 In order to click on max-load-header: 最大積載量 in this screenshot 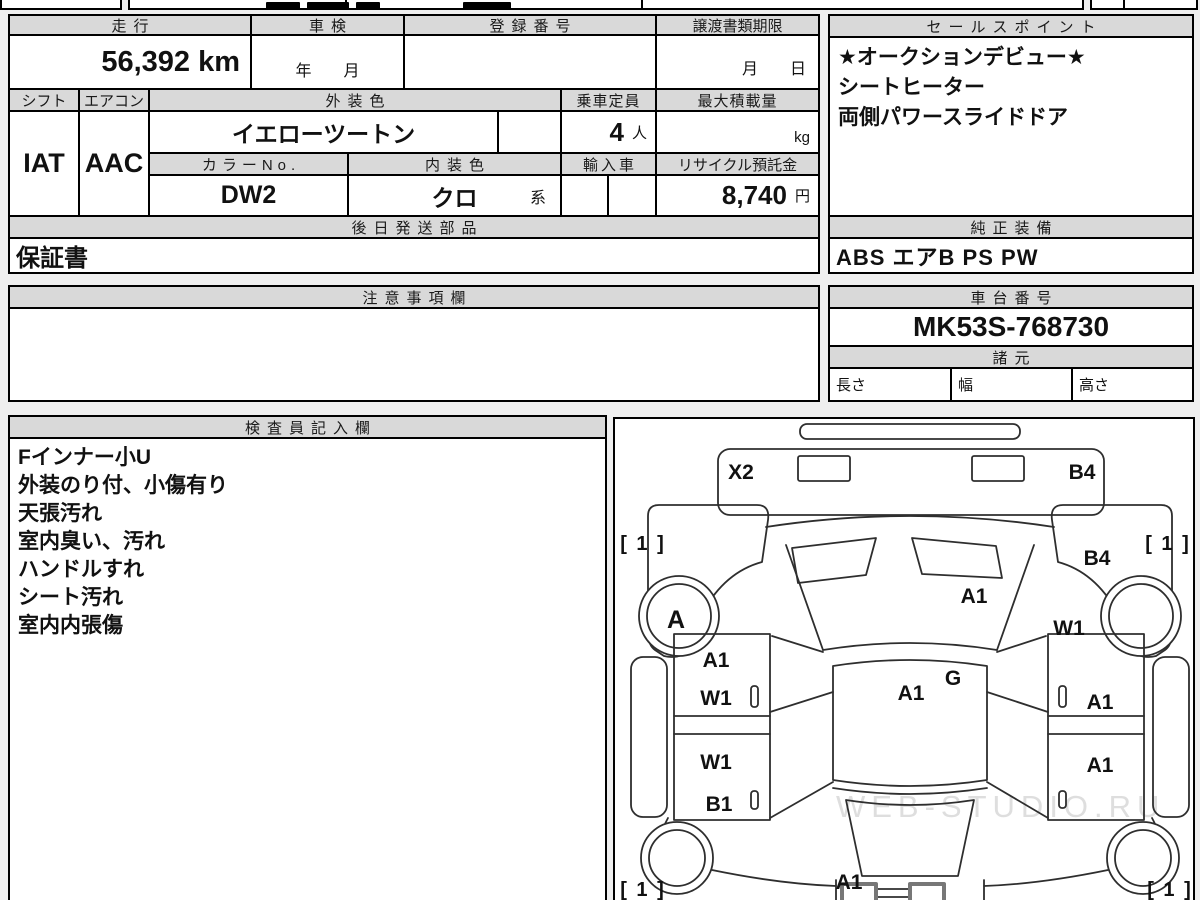, I will do `click(737, 100)`.